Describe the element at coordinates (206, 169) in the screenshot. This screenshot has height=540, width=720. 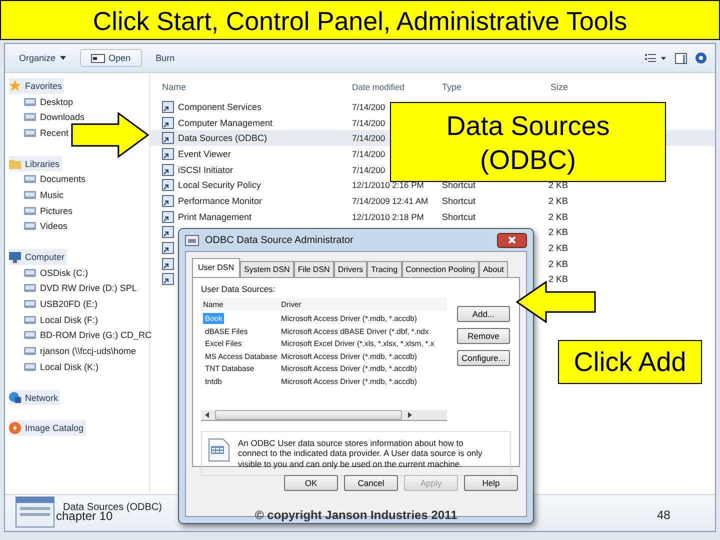
I see `file-name: iSCSI Initiator` at that location.